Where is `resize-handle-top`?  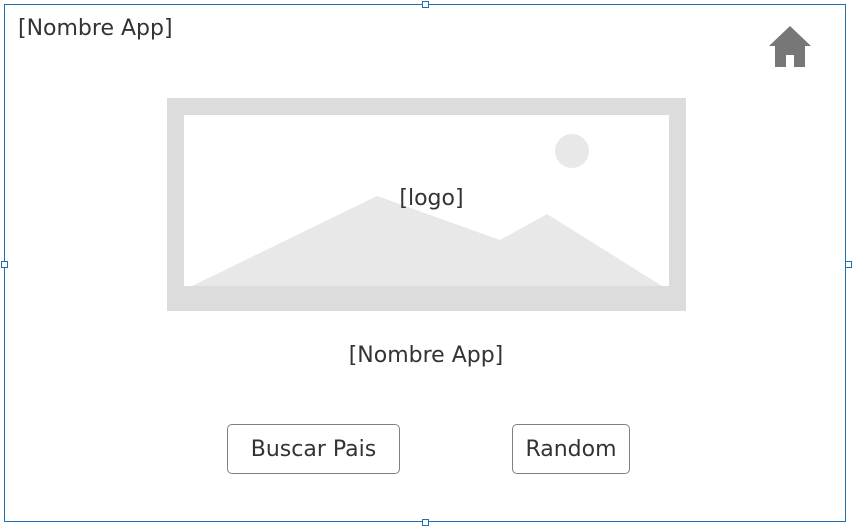
resize-handle-top is located at coordinates (425, 4).